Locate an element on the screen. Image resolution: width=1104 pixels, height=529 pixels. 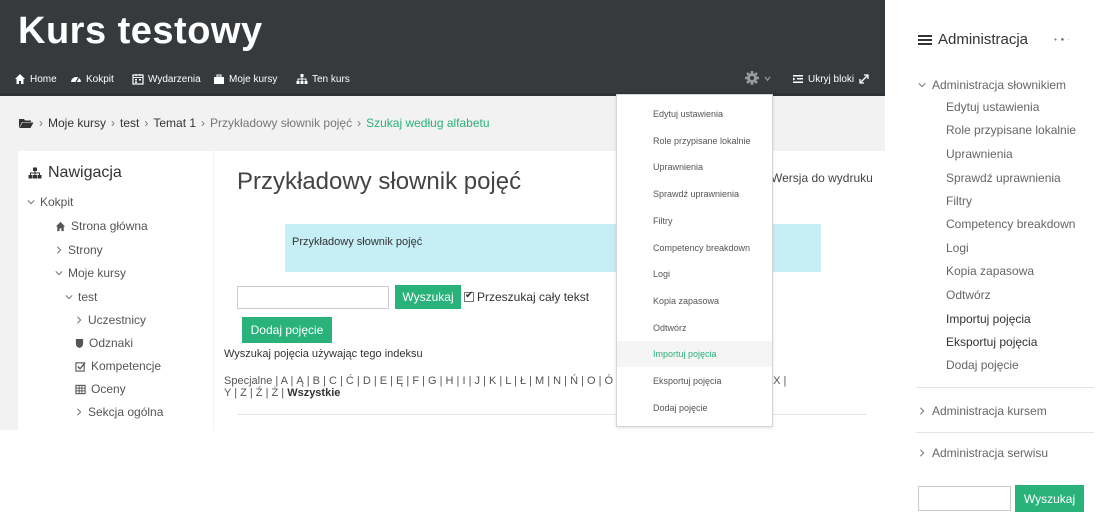
admin-item-competency-breakdown: Competency breakdown is located at coordinates (1010, 224).